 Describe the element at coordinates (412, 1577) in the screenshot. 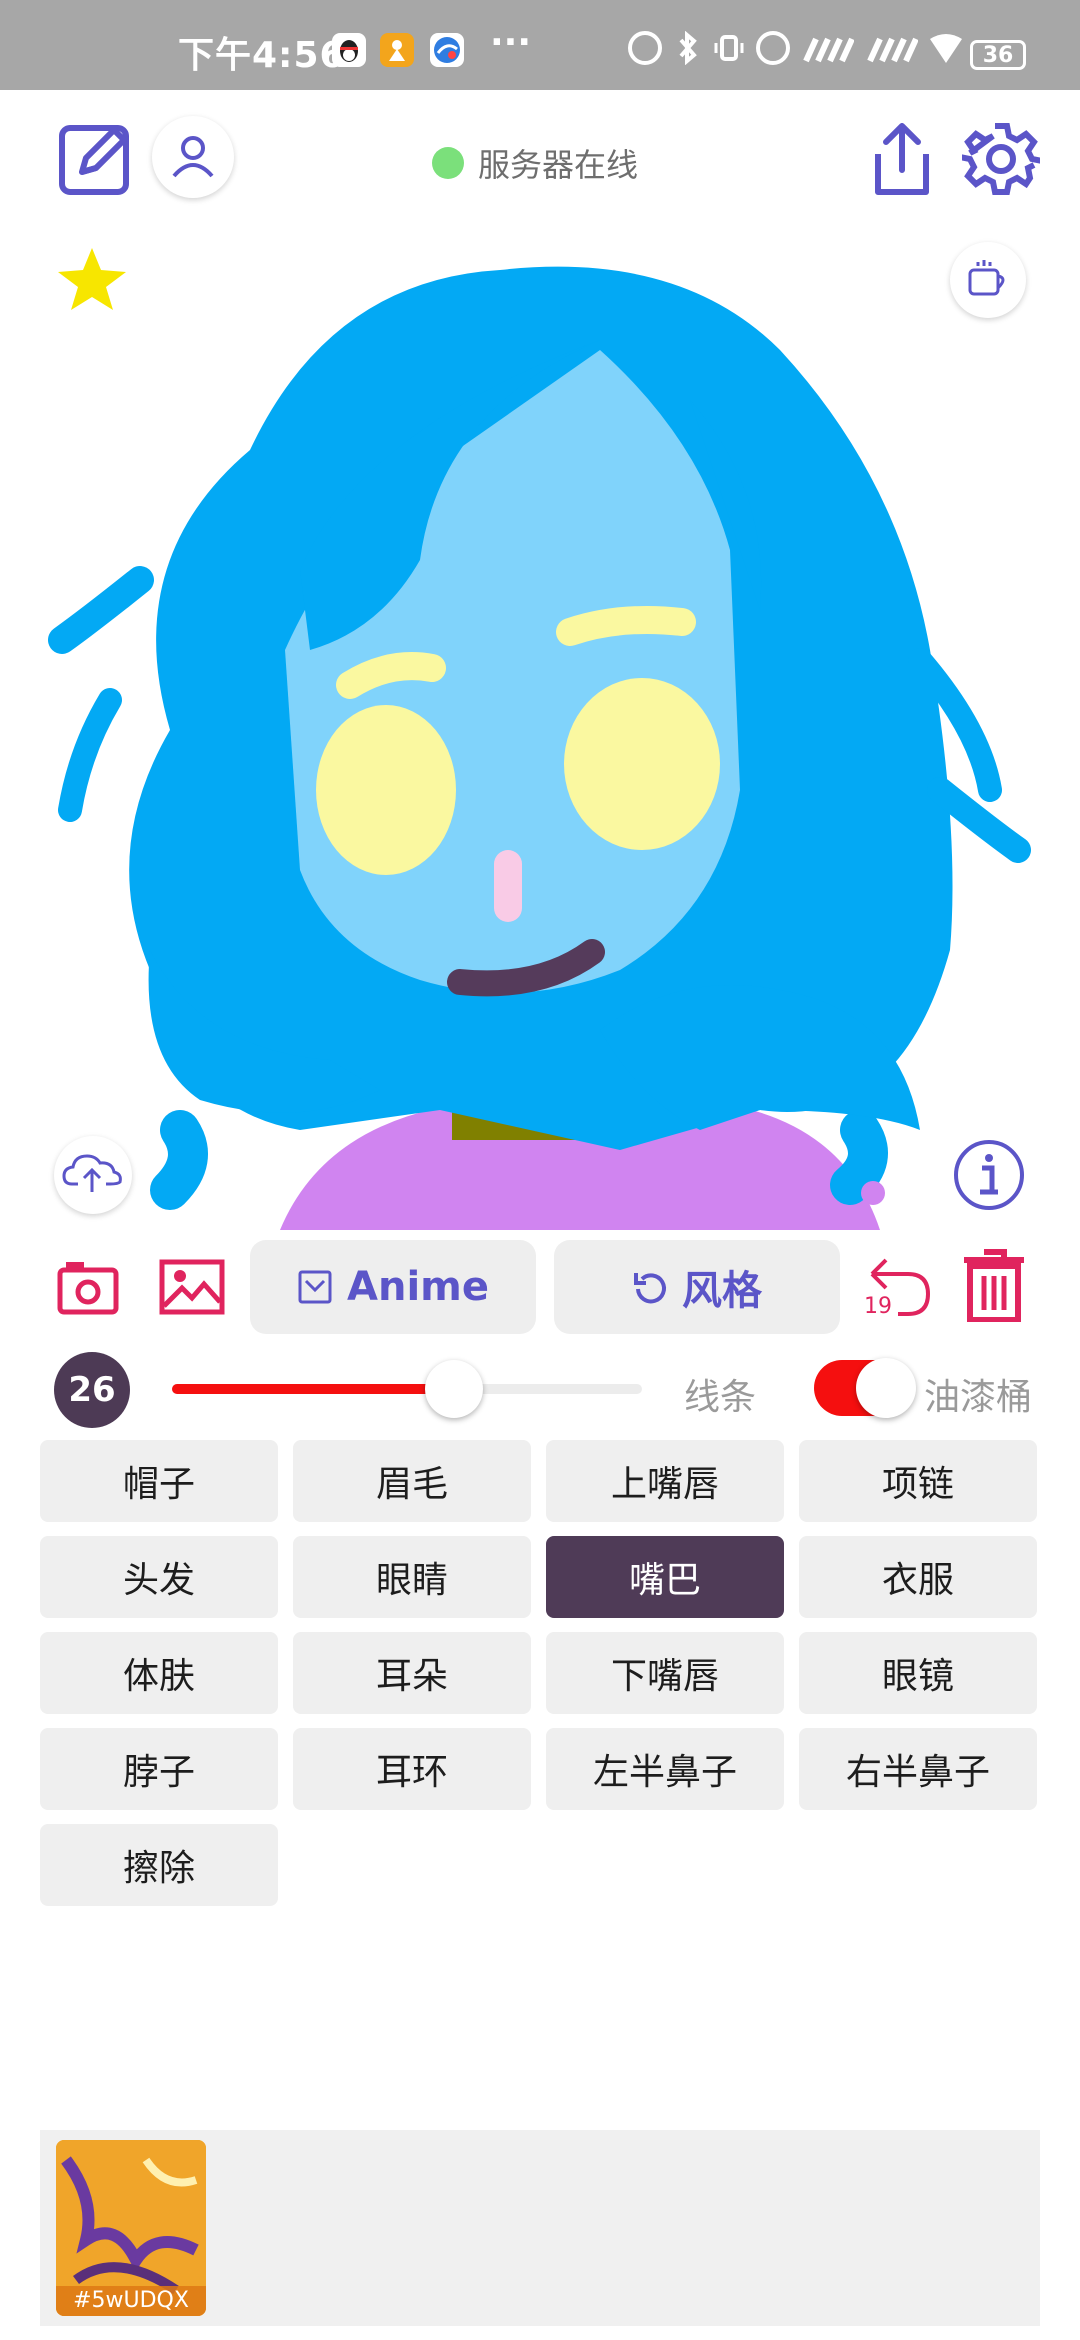

I see `part-button: 眼睛` at that location.